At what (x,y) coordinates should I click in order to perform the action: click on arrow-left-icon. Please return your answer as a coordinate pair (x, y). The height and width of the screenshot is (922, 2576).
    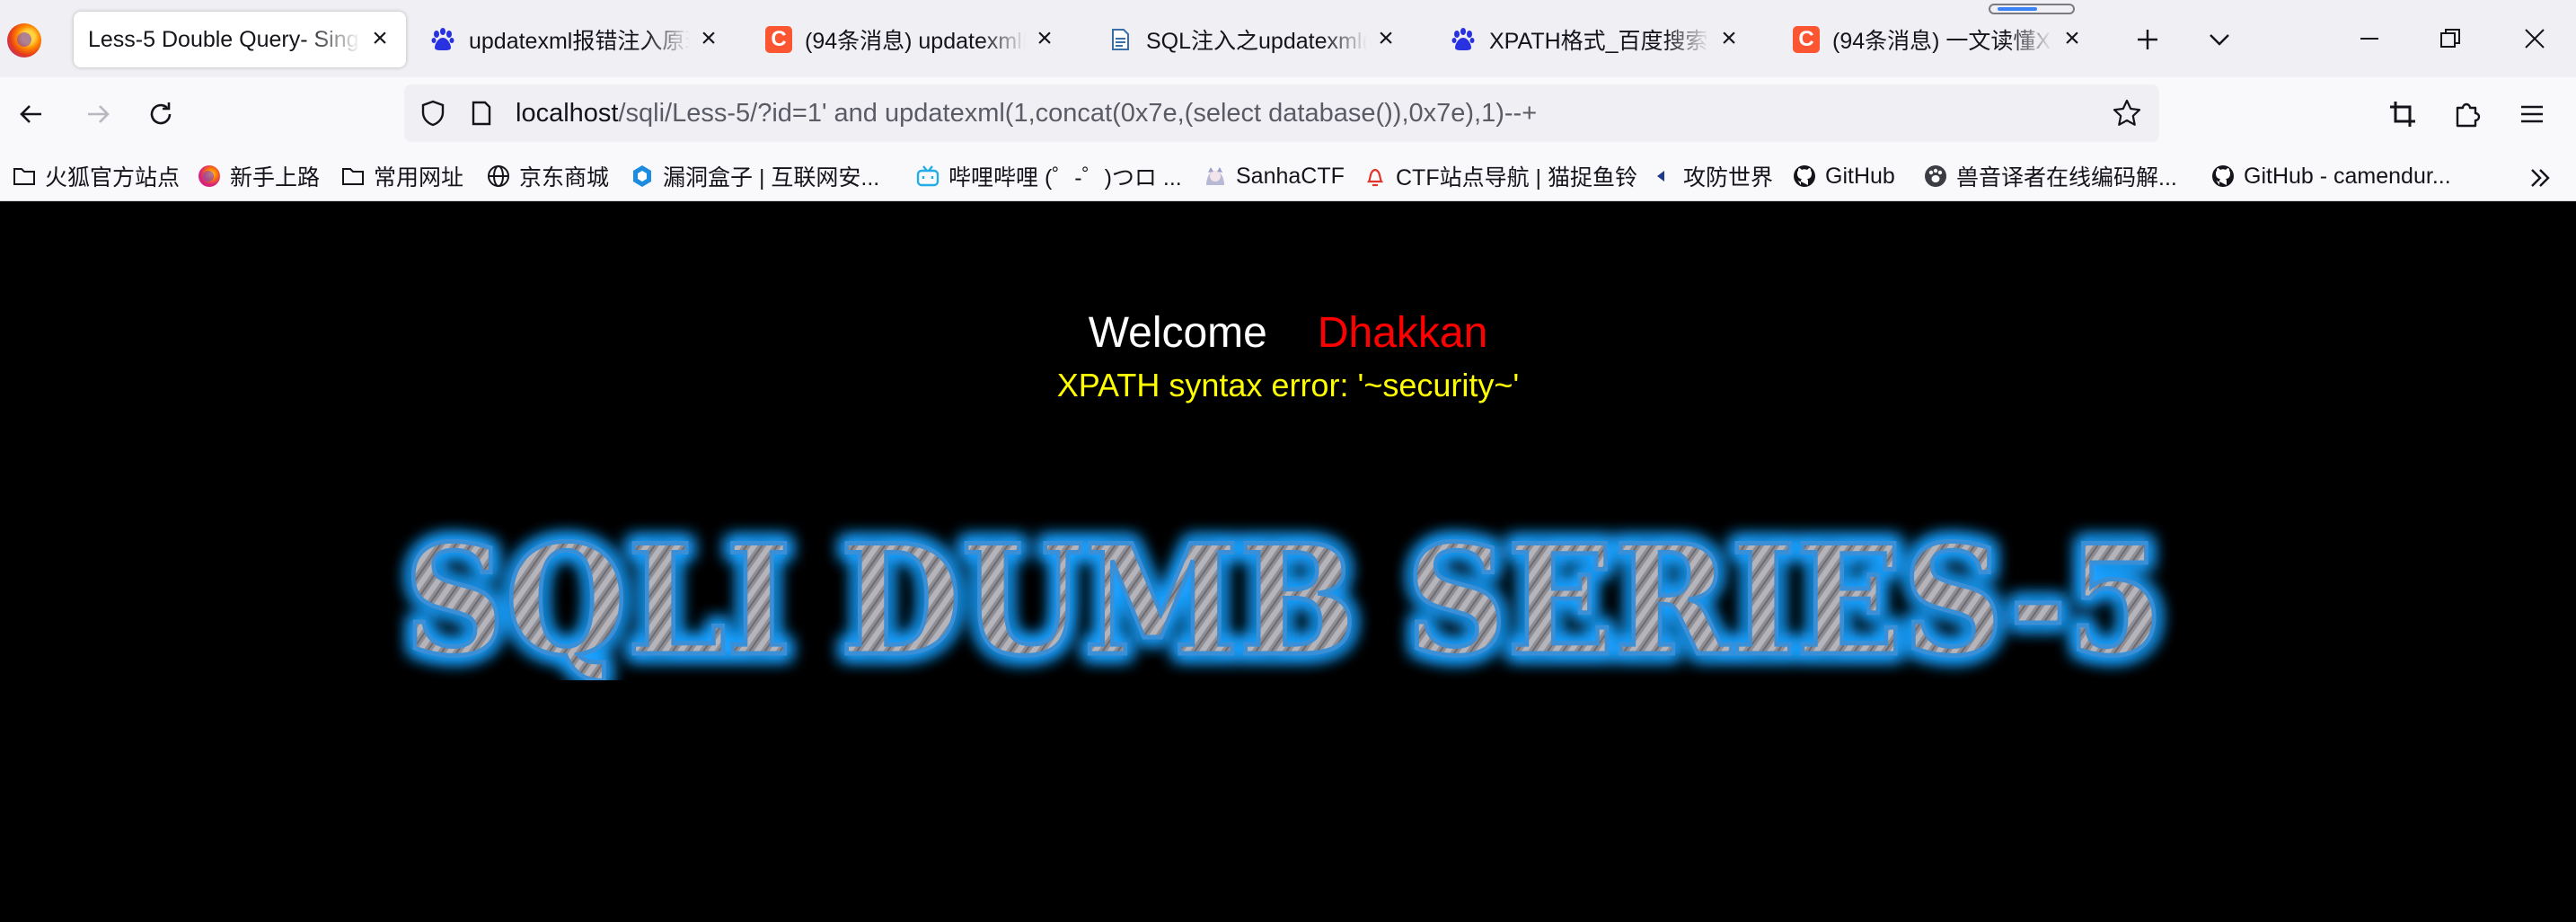
    Looking at the image, I should click on (30, 114).